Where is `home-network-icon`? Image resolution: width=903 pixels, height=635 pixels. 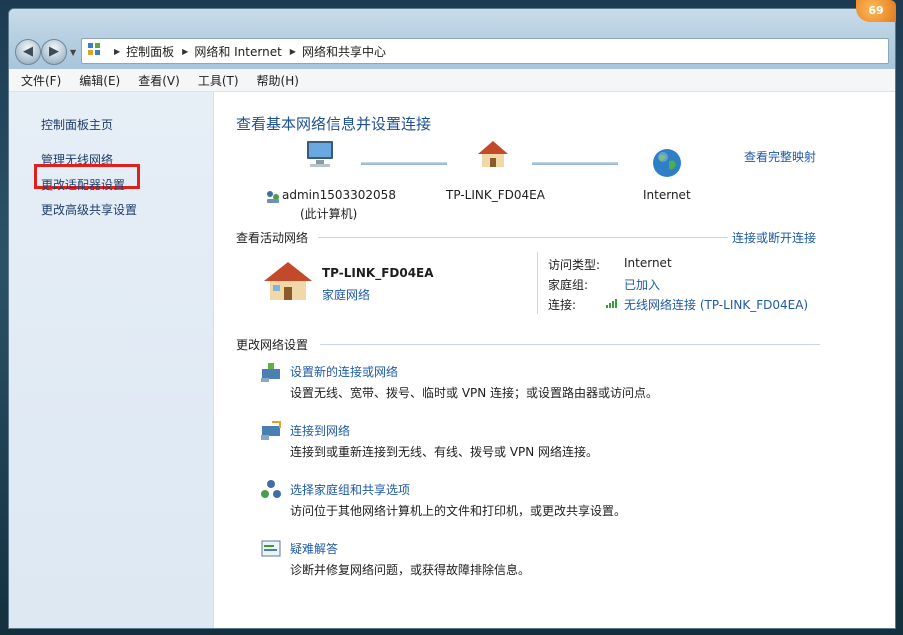
home-network-icon is located at coordinates (288, 281).